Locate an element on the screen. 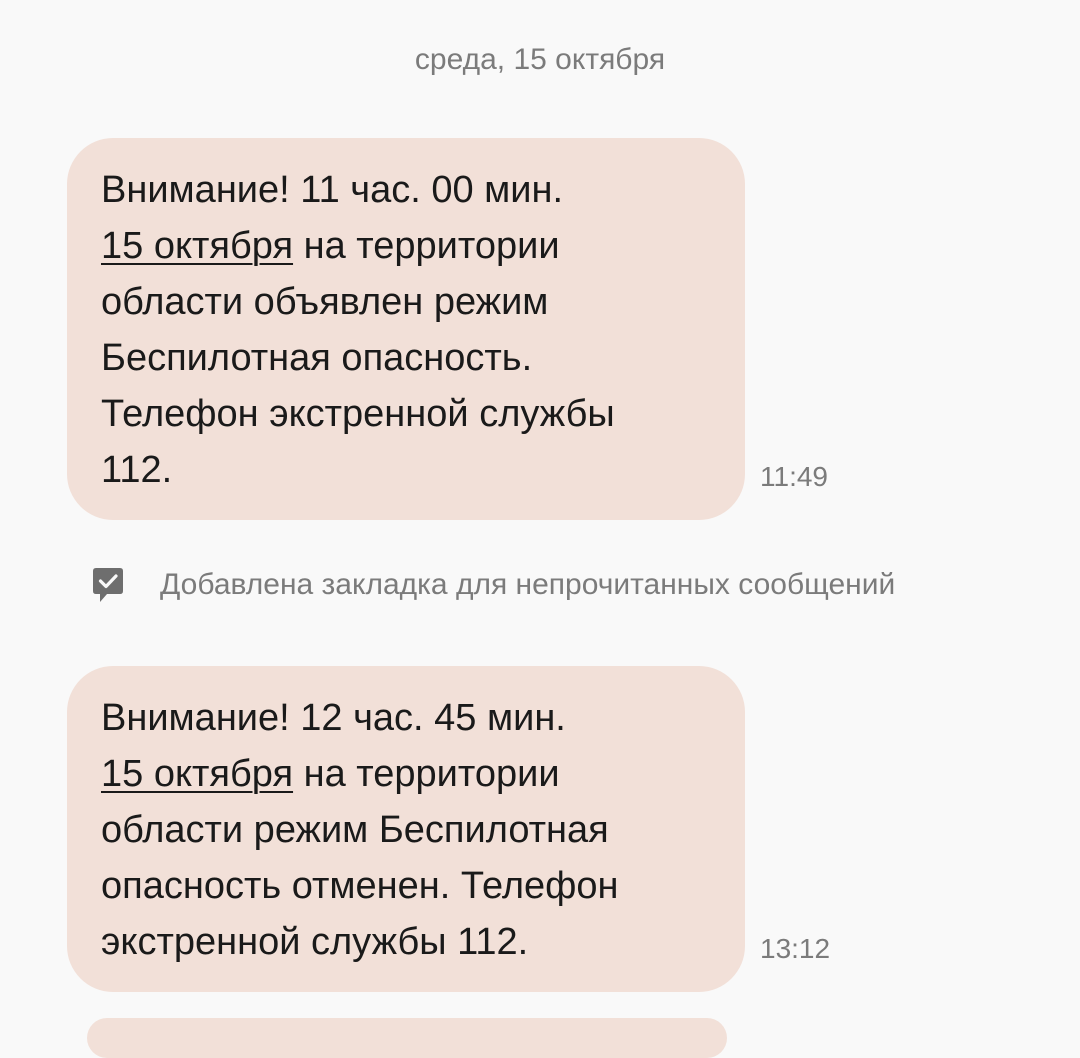 The width and height of the screenshot is (1080, 1058). date-separator: среда, 15 октября is located at coordinates (540, 59).